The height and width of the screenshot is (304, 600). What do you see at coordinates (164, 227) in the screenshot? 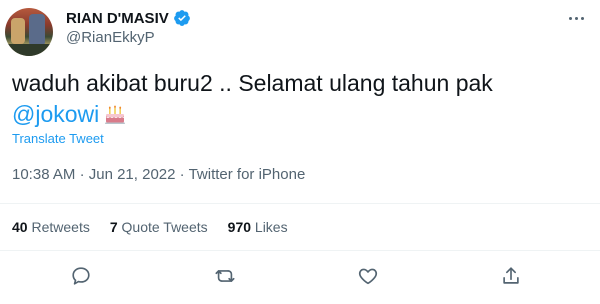
I see `quotes-label: Quote Tweets` at bounding box center [164, 227].